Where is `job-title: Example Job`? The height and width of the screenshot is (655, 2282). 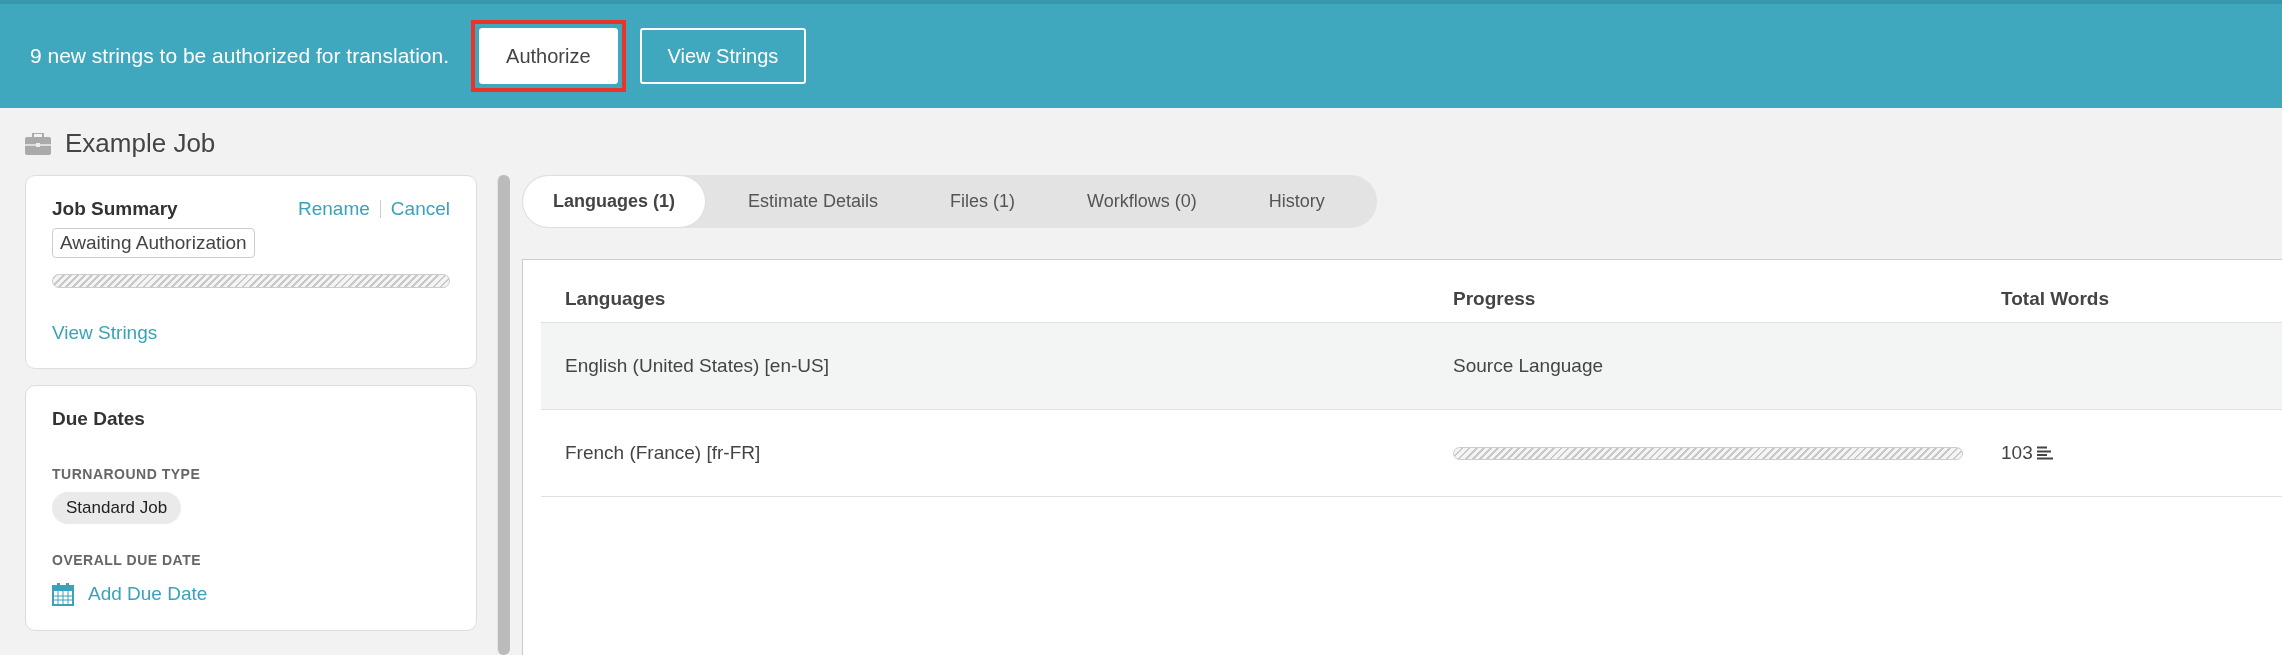 job-title: Example Job is located at coordinates (140, 143).